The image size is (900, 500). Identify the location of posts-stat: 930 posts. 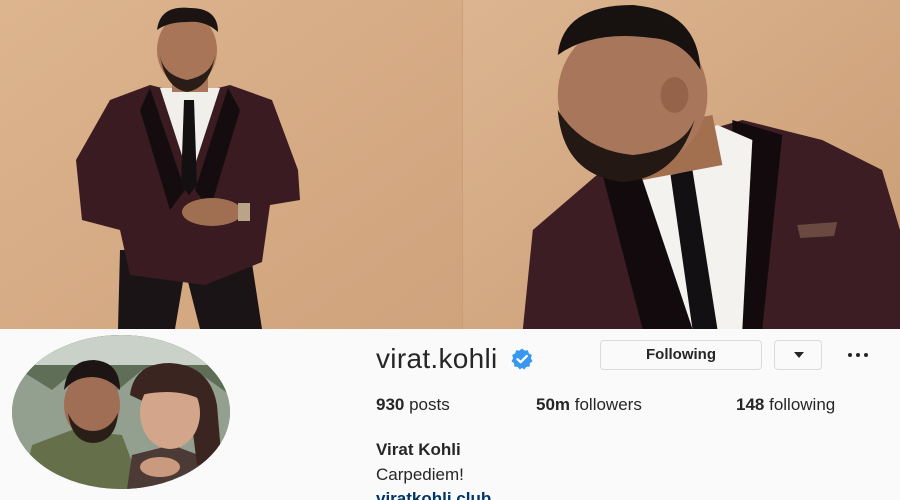
(456, 405).